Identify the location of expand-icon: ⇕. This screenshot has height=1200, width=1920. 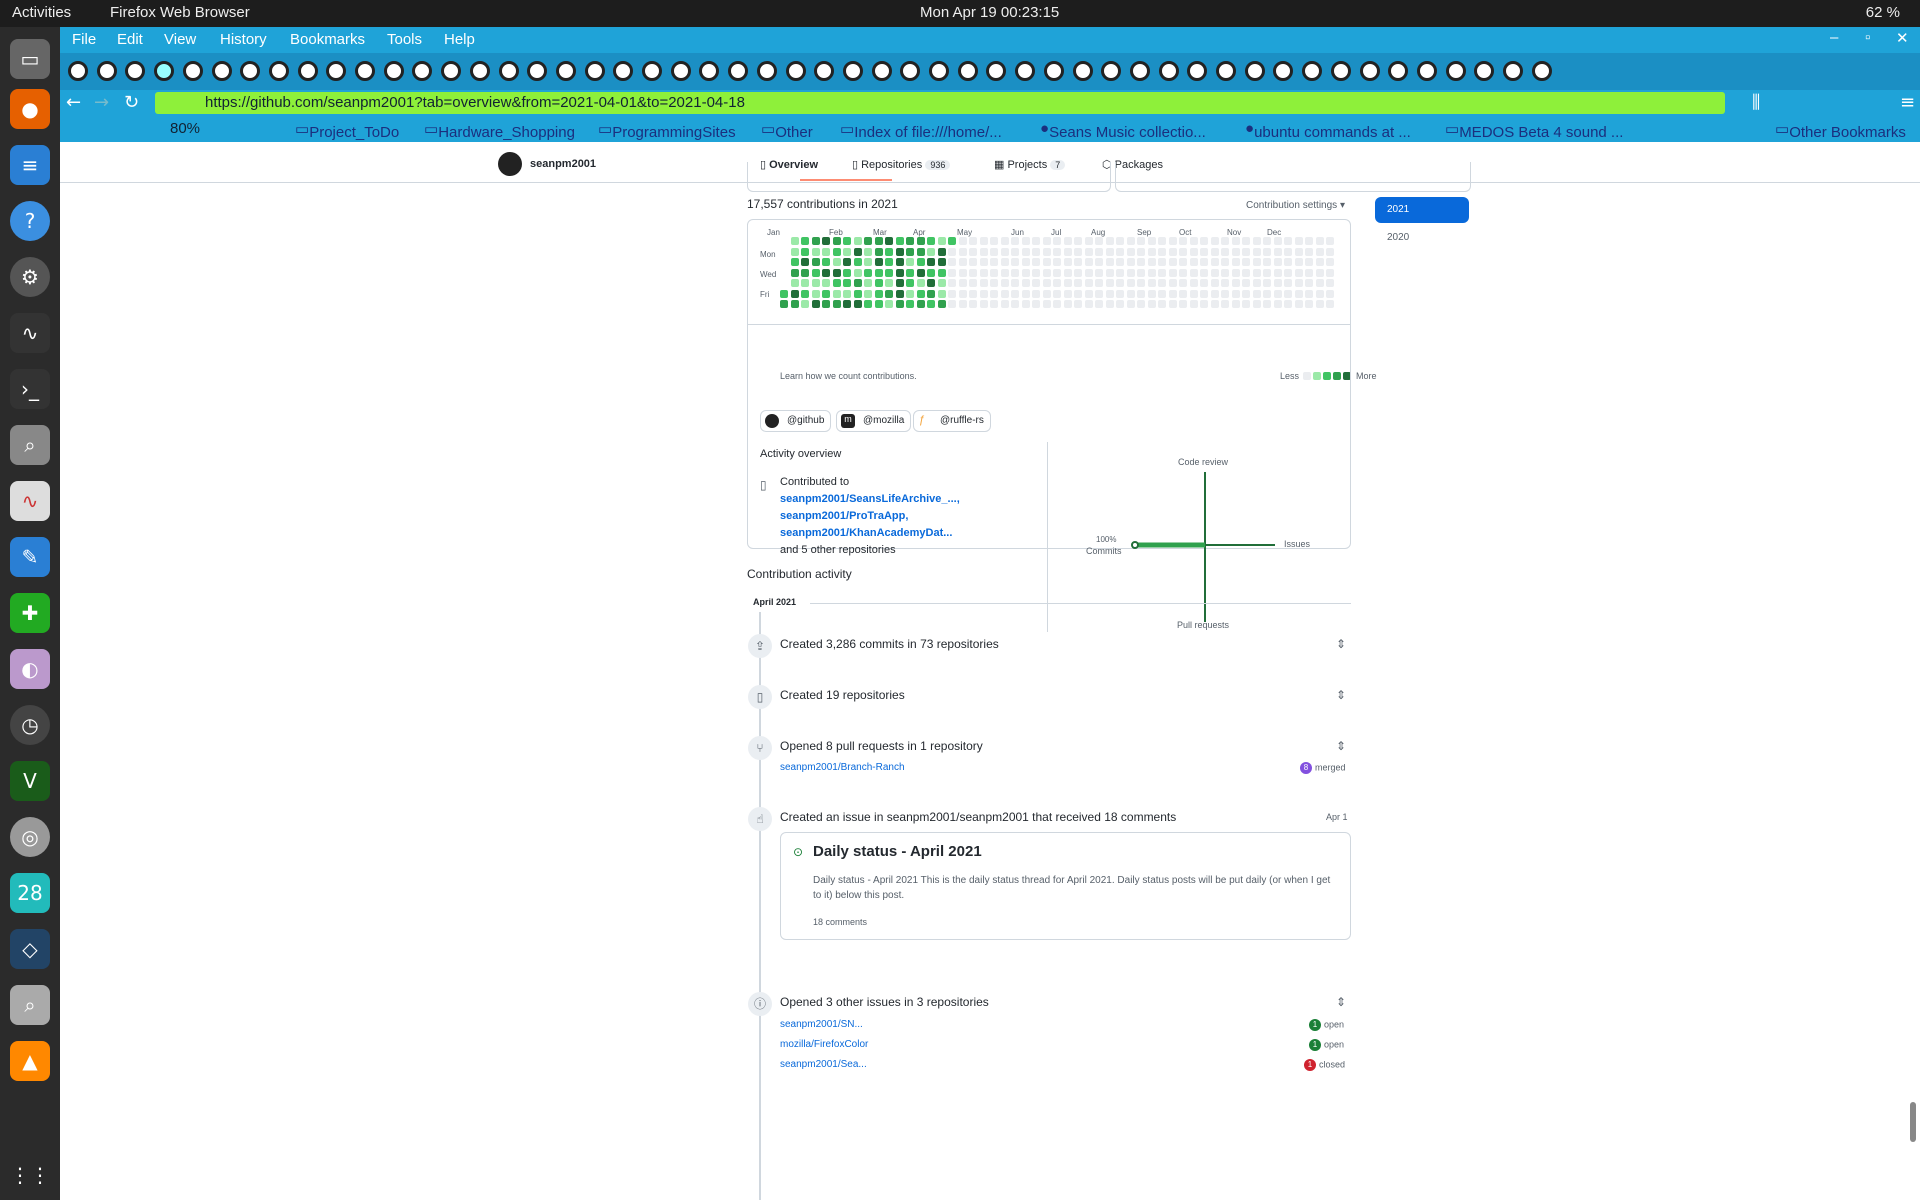
(1341, 1002).